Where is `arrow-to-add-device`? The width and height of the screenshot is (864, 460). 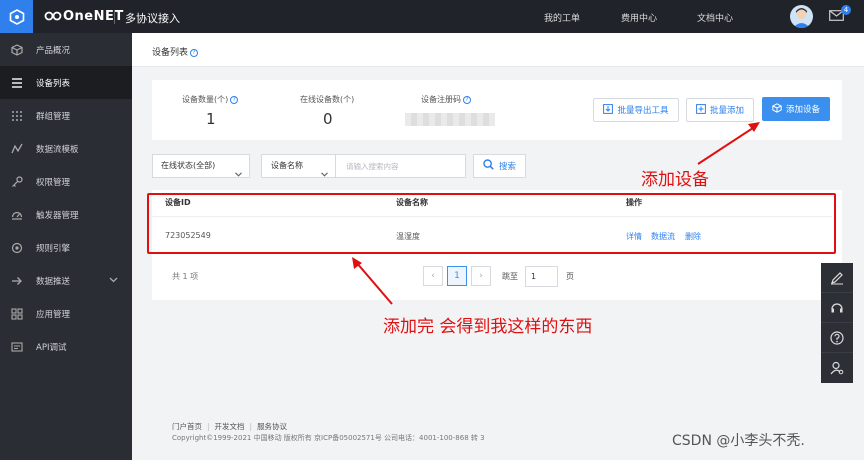 arrow-to-add-device is located at coordinates (727, 145).